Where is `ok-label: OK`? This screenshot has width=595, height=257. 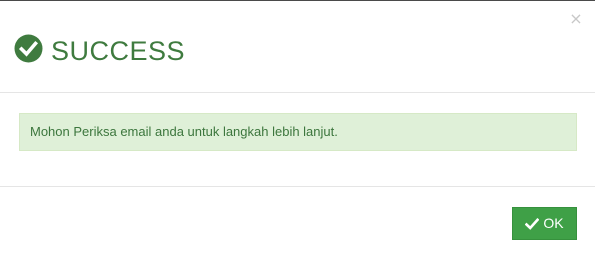 ok-label: OK is located at coordinates (553, 223).